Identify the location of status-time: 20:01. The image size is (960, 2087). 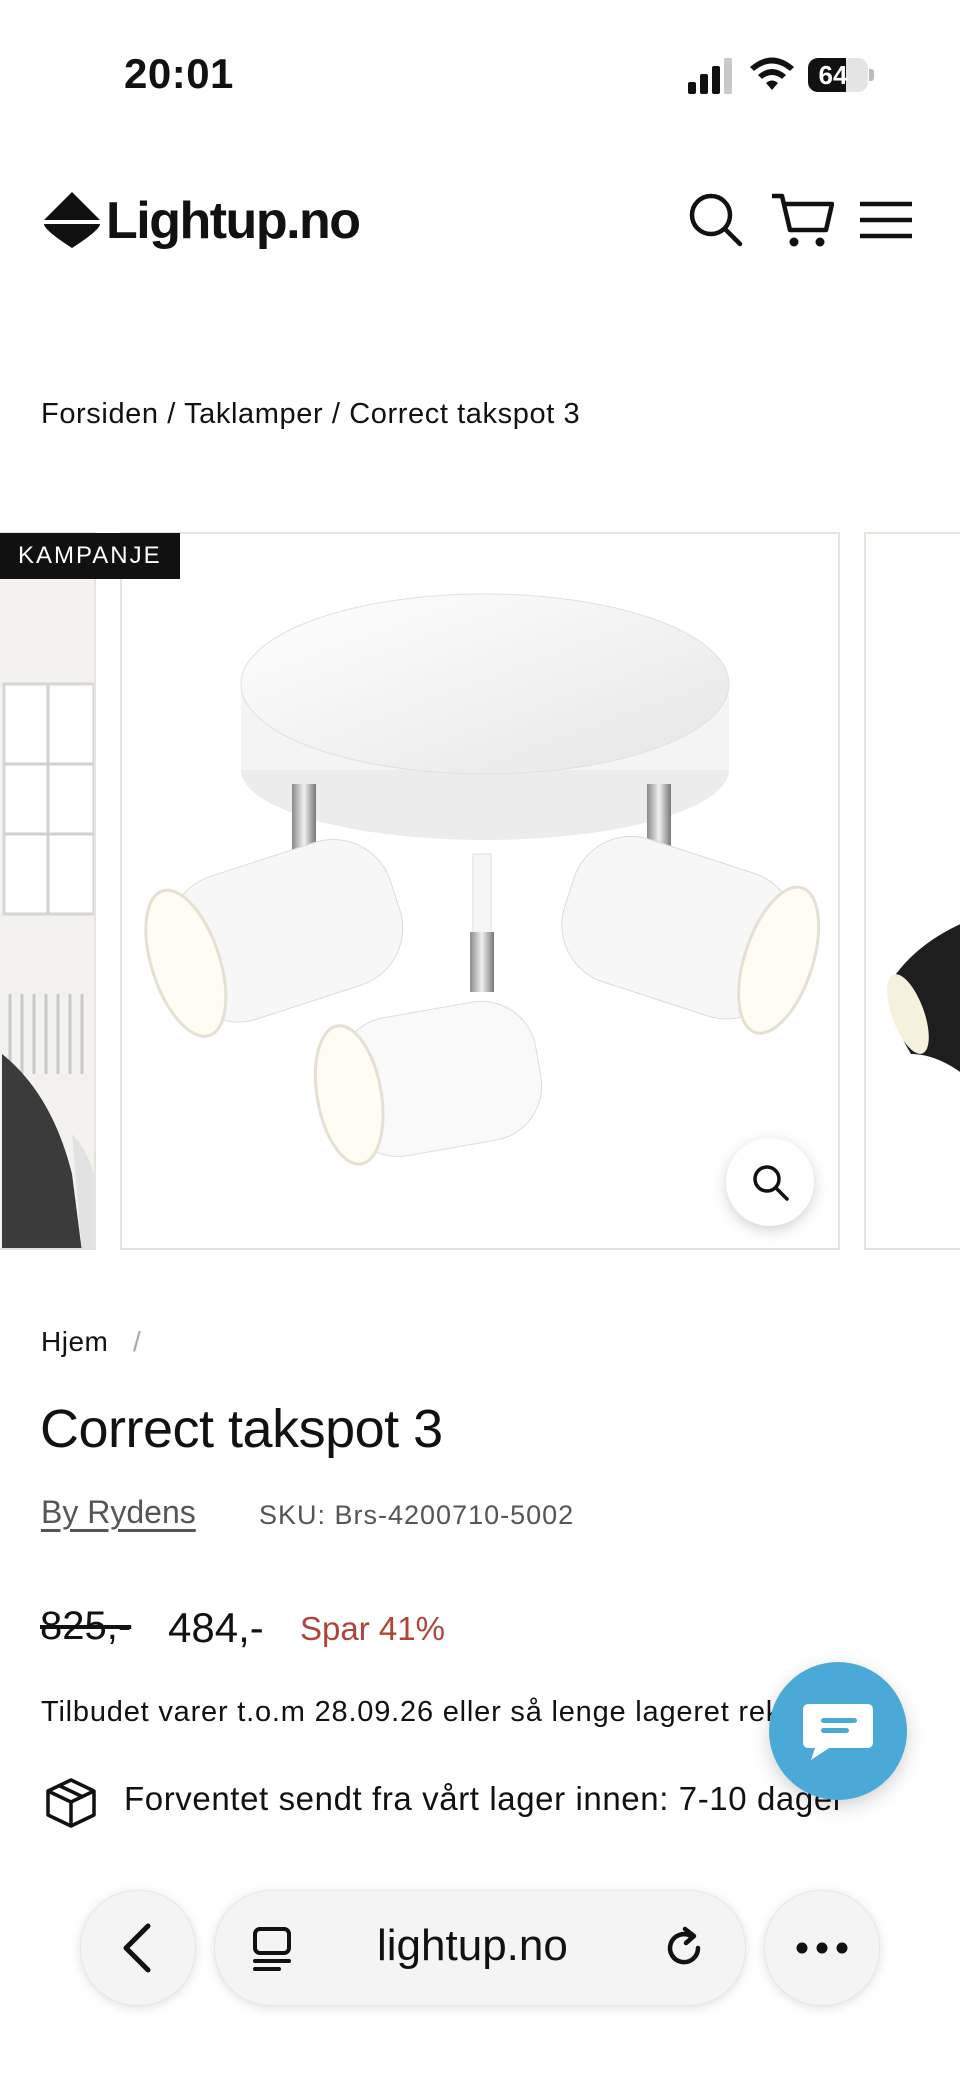
(179, 73).